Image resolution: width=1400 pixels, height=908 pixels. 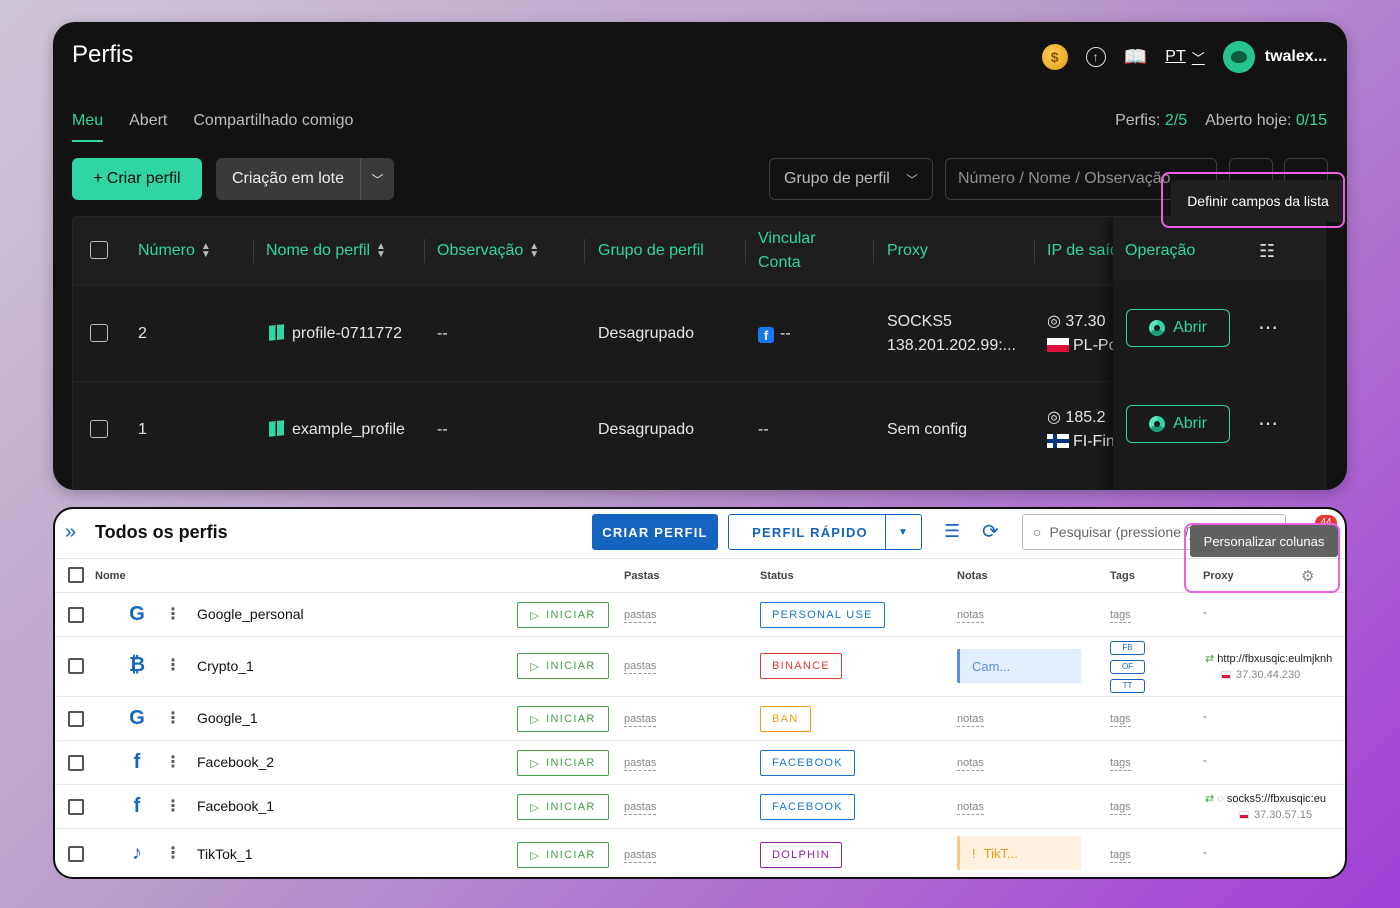 What do you see at coordinates (337, 430) in the screenshot?
I see `profile-name: example_profile` at bounding box center [337, 430].